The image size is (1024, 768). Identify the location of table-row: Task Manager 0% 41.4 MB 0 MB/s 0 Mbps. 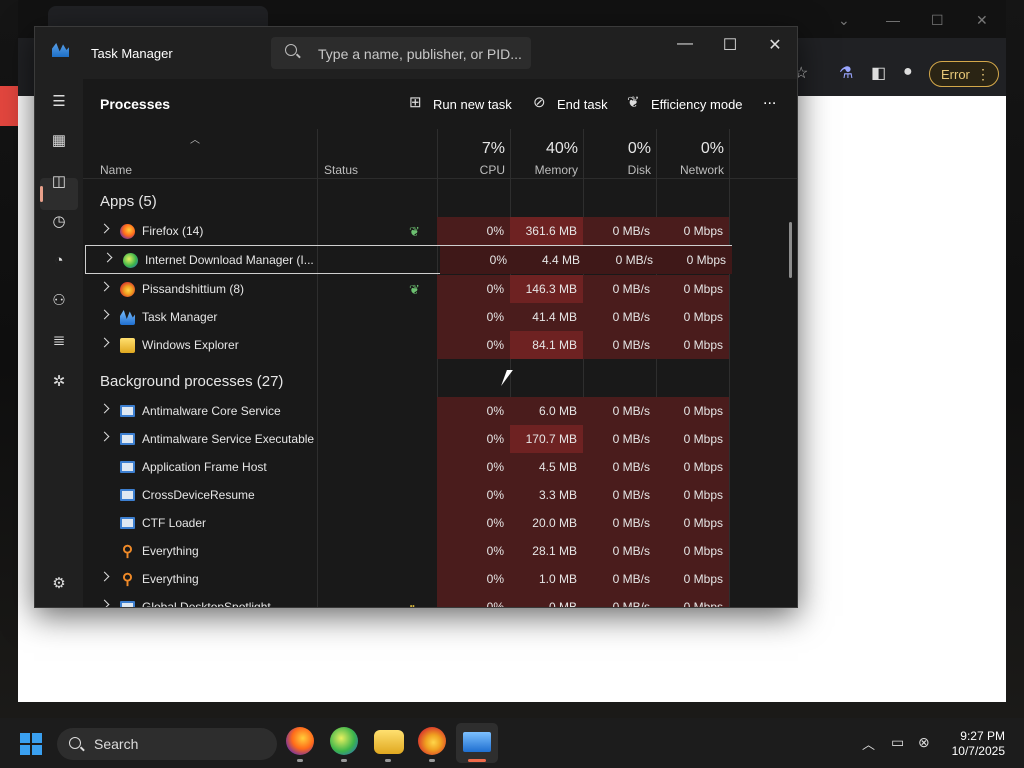
(408, 317).